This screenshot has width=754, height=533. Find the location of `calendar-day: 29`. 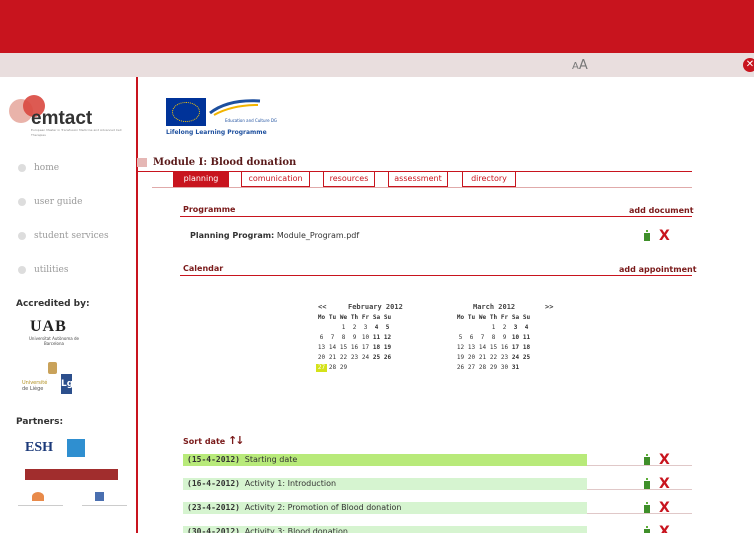

calendar-day: 29 is located at coordinates (343, 368).